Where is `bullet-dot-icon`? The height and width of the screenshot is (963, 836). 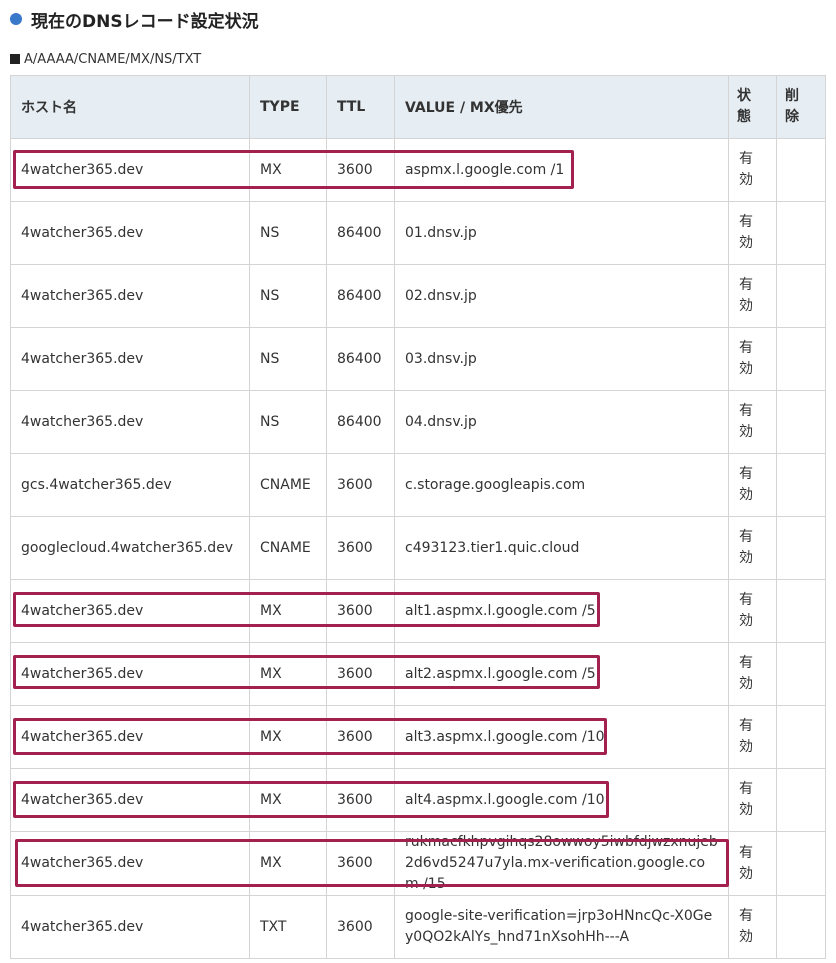
bullet-dot-icon is located at coordinates (16, 19).